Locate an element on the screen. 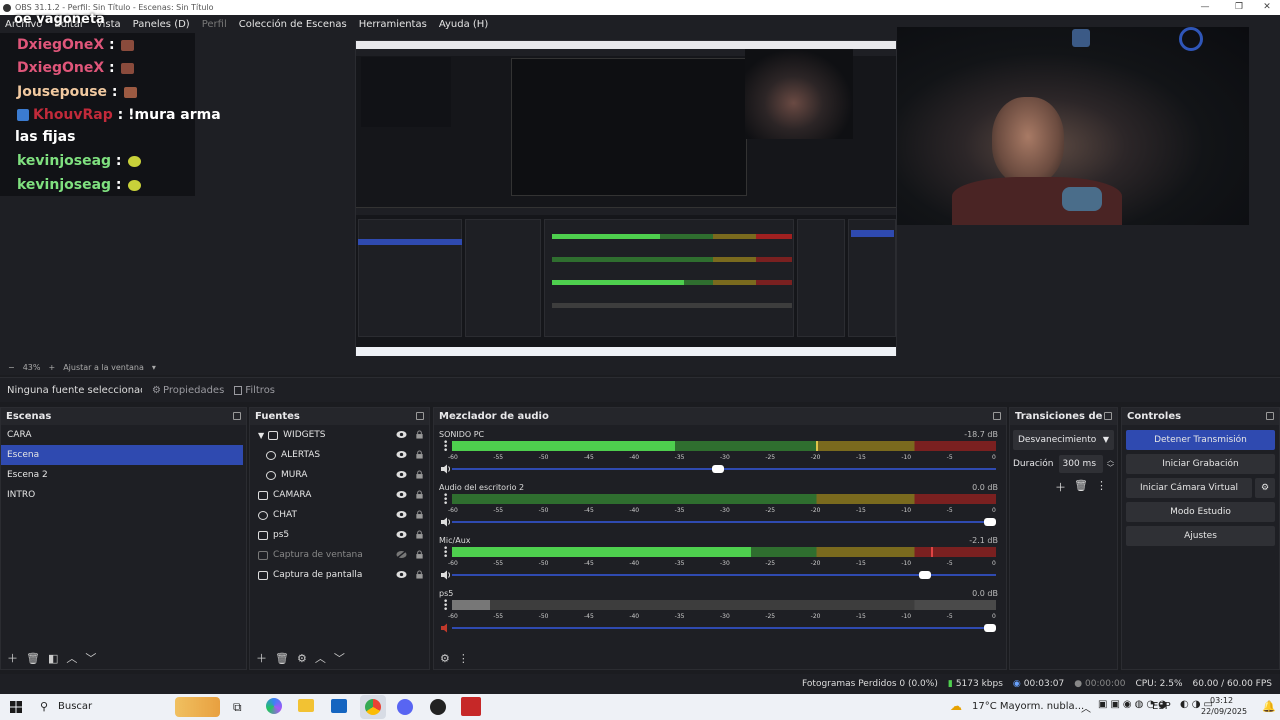  source-item-mura: MURA is located at coordinates (339, 475).